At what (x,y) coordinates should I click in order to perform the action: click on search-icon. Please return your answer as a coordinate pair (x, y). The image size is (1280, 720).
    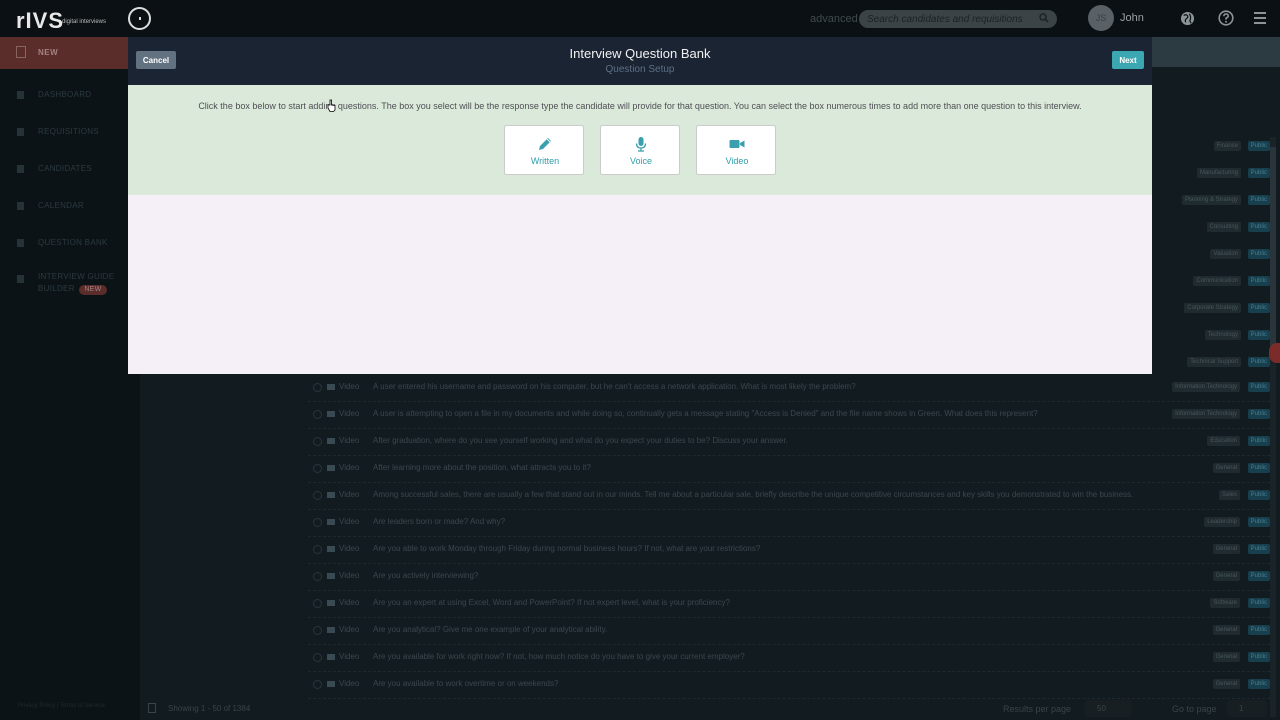
    Looking at the image, I should click on (1044, 18).